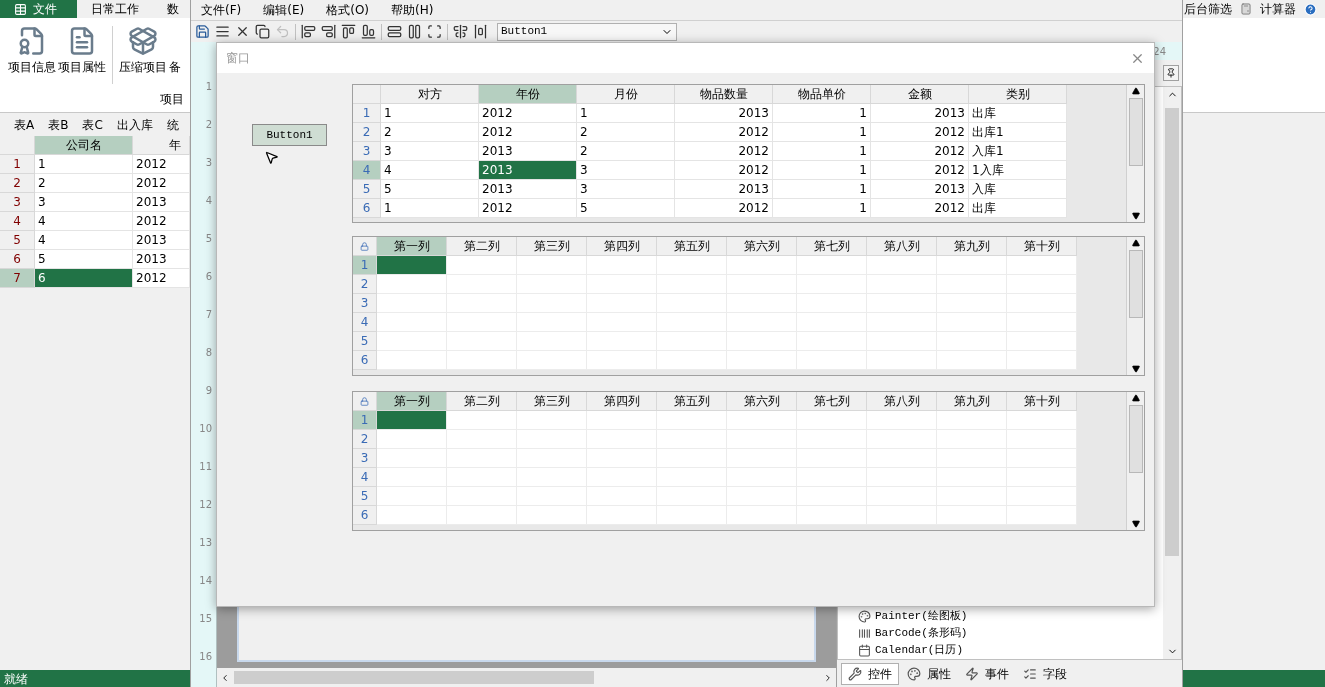 The width and height of the screenshot is (1325, 687). What do you see at coordinates (1208, 9) in the screenshot?
I see `quick-link: 后台筛选` at bounding box center [1208, 9].